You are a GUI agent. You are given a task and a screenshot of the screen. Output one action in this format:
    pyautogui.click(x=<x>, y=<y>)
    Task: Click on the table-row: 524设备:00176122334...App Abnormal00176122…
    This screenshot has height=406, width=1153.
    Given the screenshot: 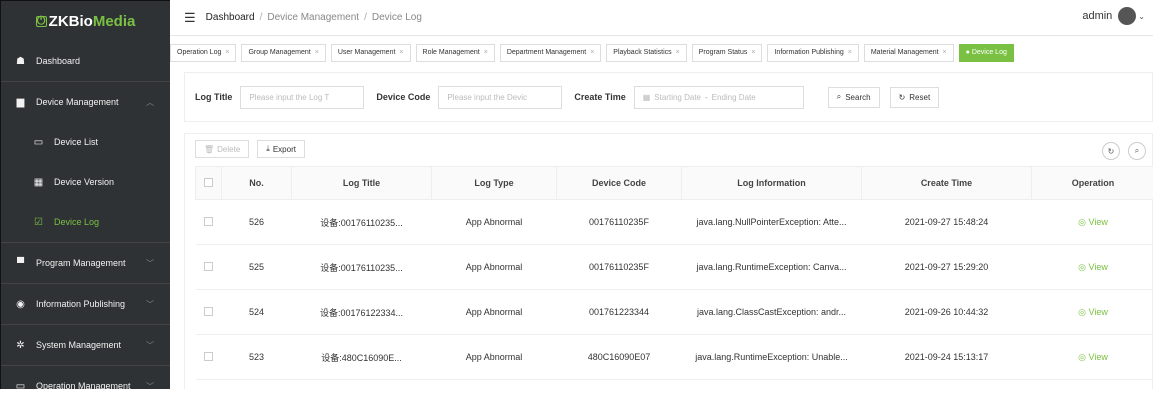 What is the action you would take?
    pyautogui.click(x=674, y=312)
    